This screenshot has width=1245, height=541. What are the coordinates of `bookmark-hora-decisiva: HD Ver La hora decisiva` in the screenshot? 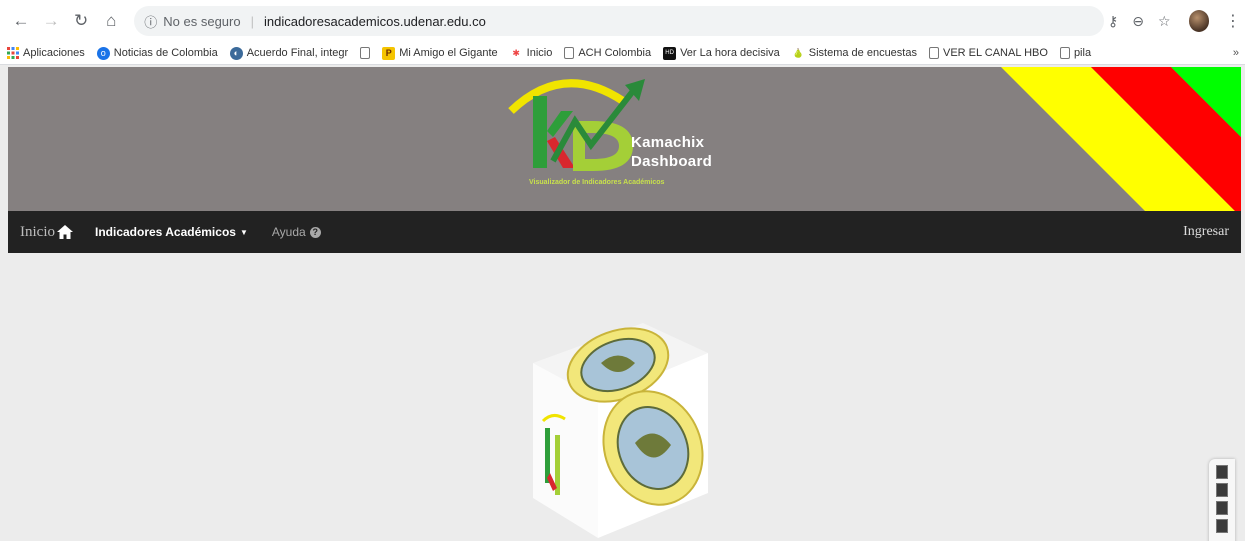 It's located at (721, 53).